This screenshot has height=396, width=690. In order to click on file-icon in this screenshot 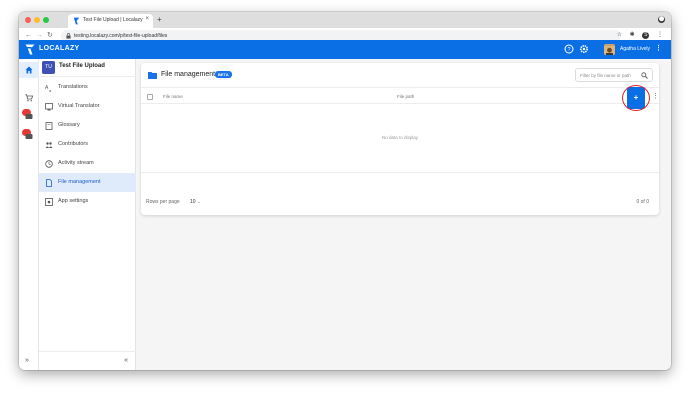, I will do `click(49, 183)`.